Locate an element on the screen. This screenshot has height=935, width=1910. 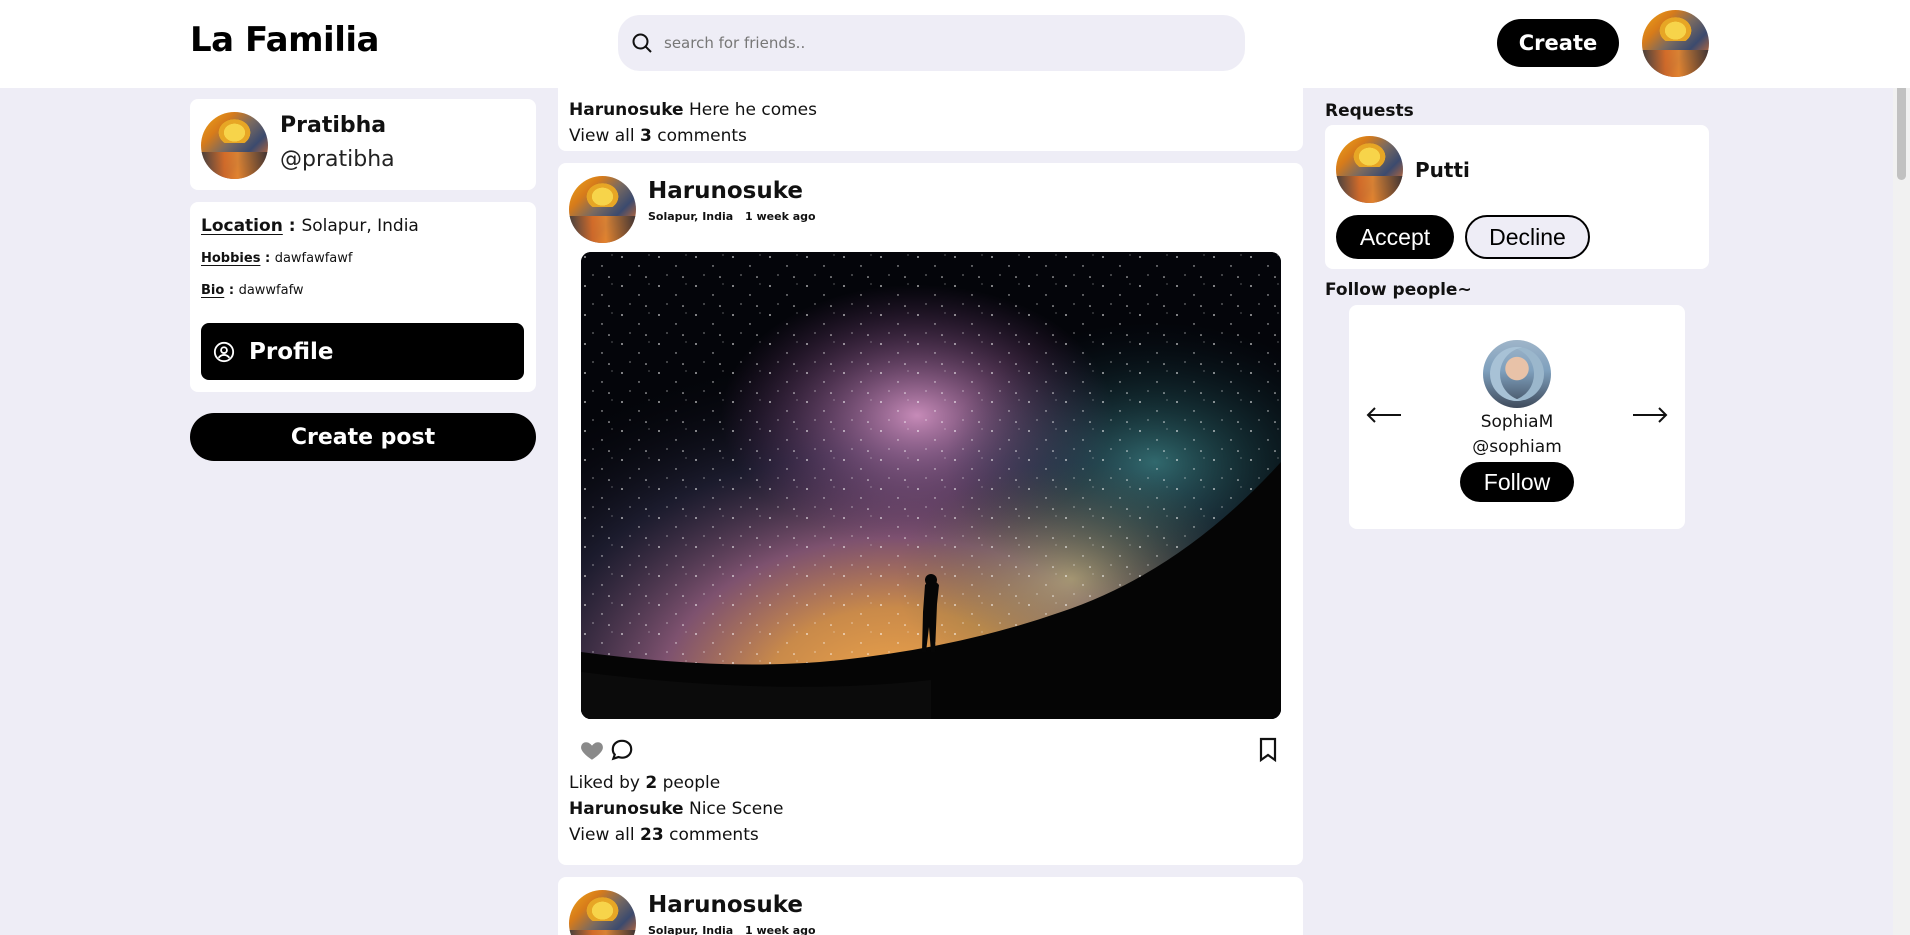
likes-count: 2 is located at coordinates (651, 783).